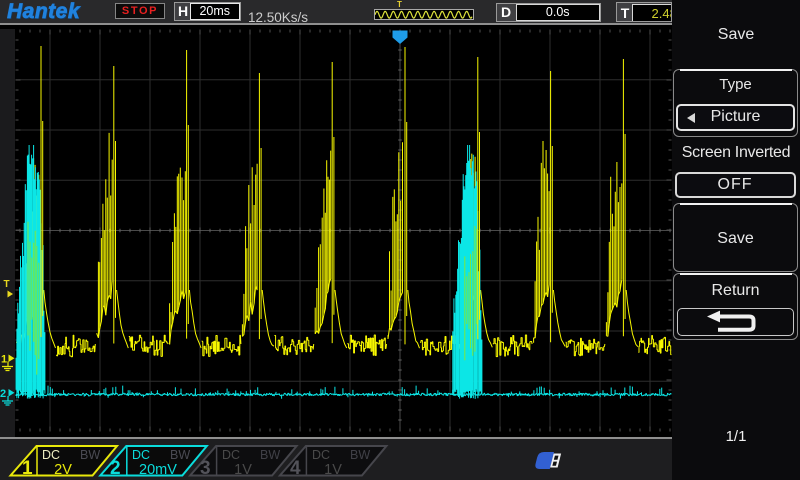  What do you see at coordinates (158, 470) in the screenshot?
I see `svg-text: 20mV` at bounding box center [158, 470].